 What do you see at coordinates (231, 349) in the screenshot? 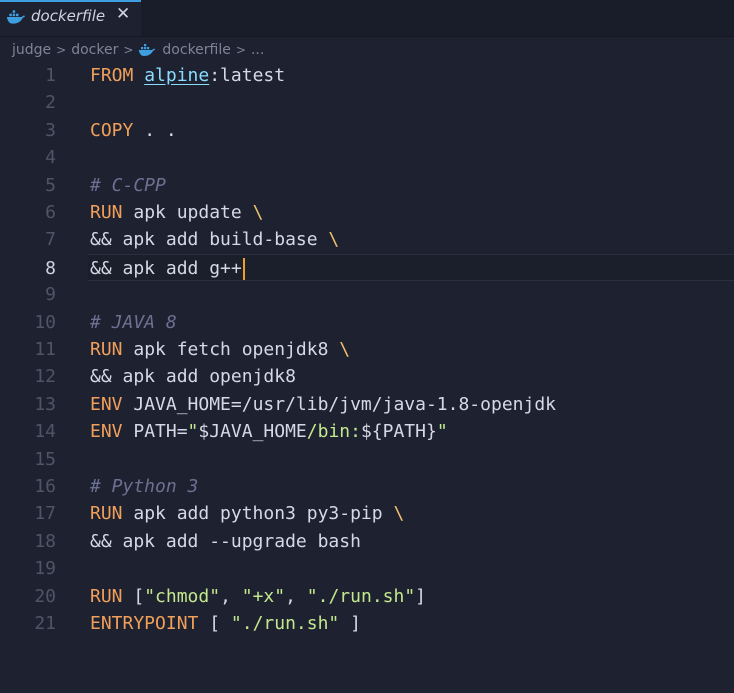
I see `code-token: apk fetch openjdk8` at bounding box center [231, 349].